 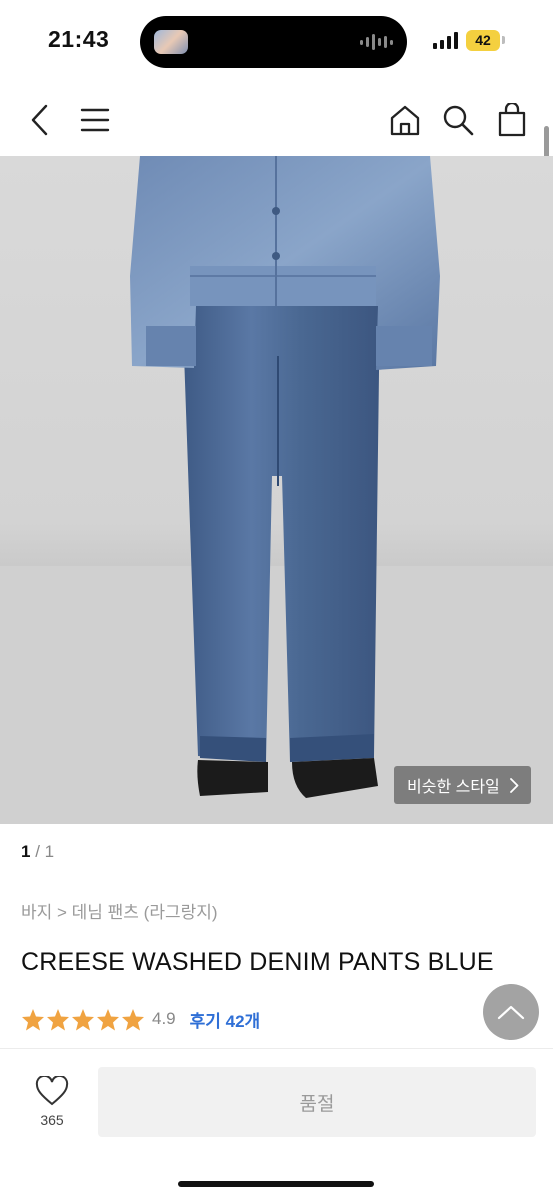 I want to click on menu-icon, so click(x=95, y=120).